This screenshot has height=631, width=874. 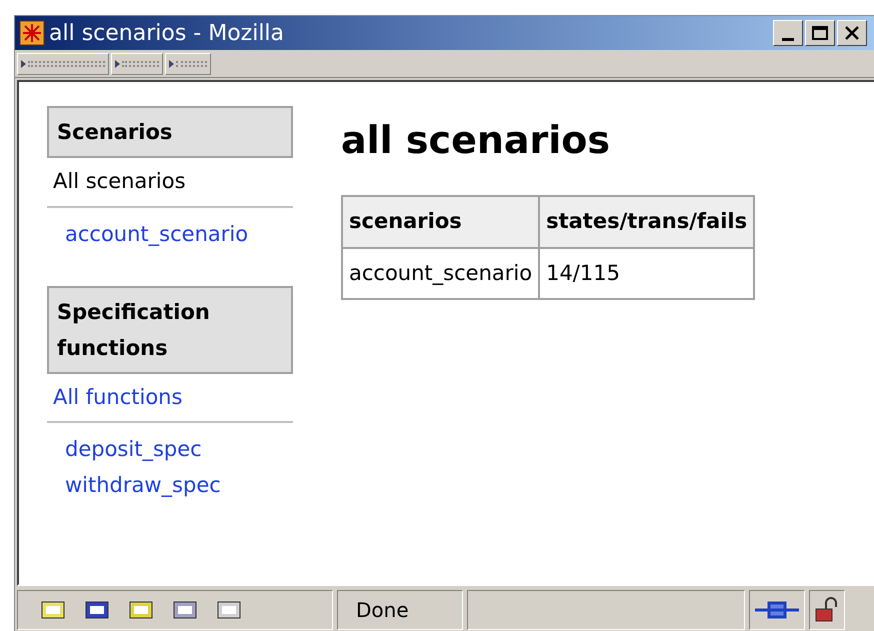 I want to click on maximize-button, so click(x=820, y=33).